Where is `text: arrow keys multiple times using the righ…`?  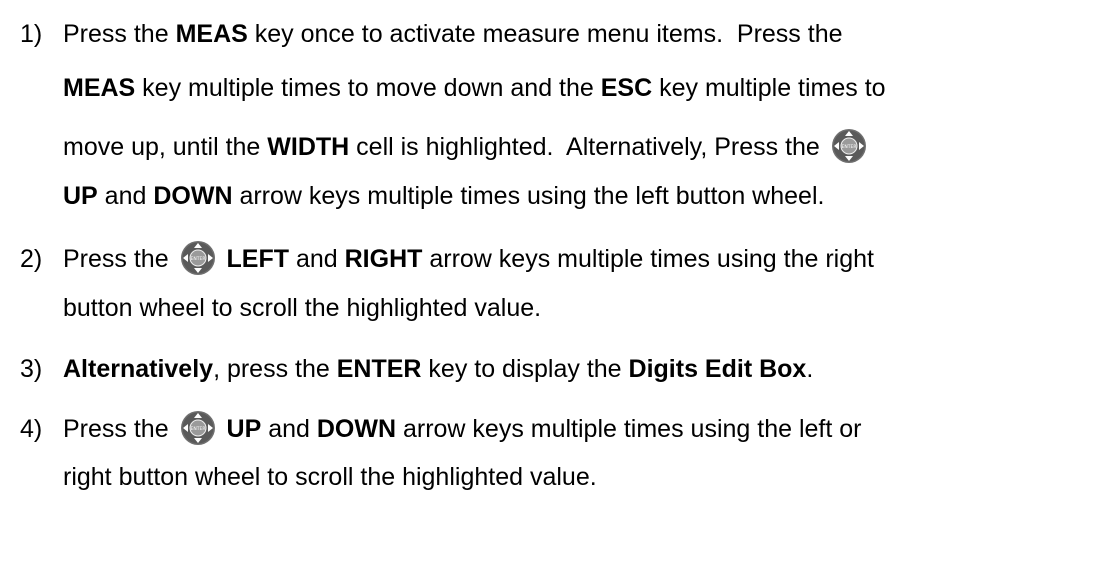
text: arrow keys multiple times using the righ… is located at coordinates (648, 259).